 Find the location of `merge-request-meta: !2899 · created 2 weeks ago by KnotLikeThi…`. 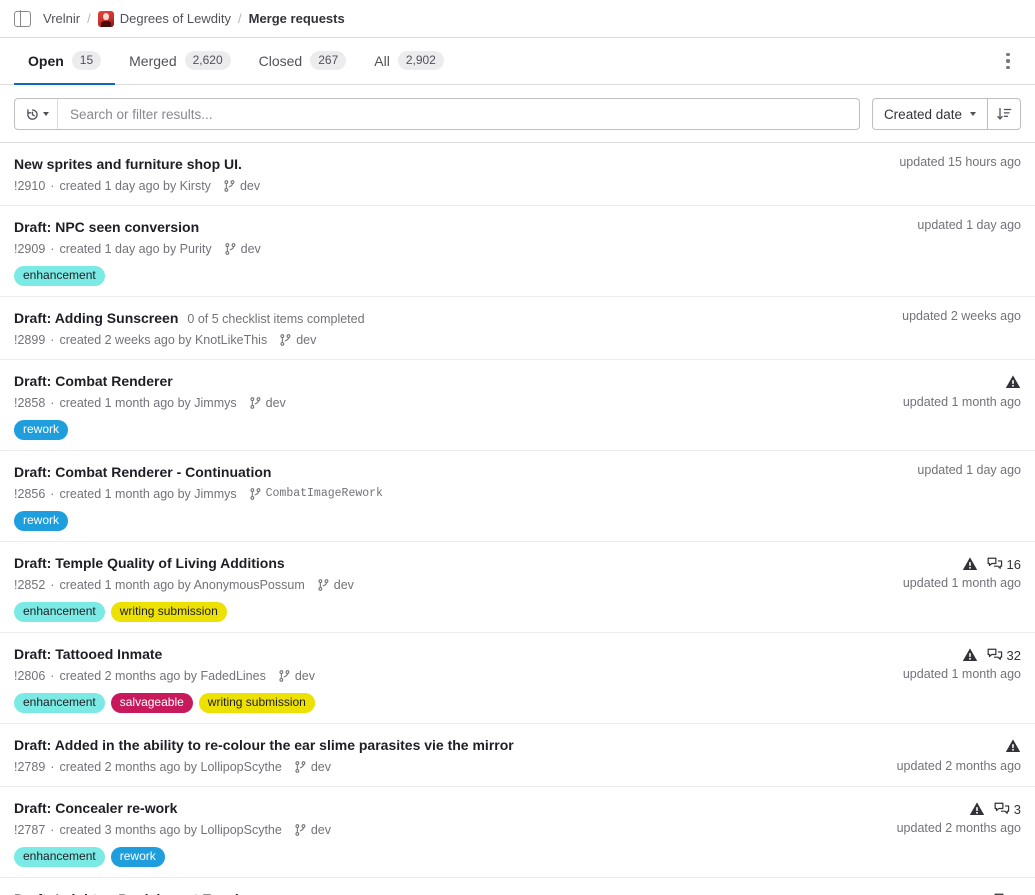

merge-request-meta: !2899 · created 2 weeks ago by KnotLikeThi… is located at coordinates (446, 340).